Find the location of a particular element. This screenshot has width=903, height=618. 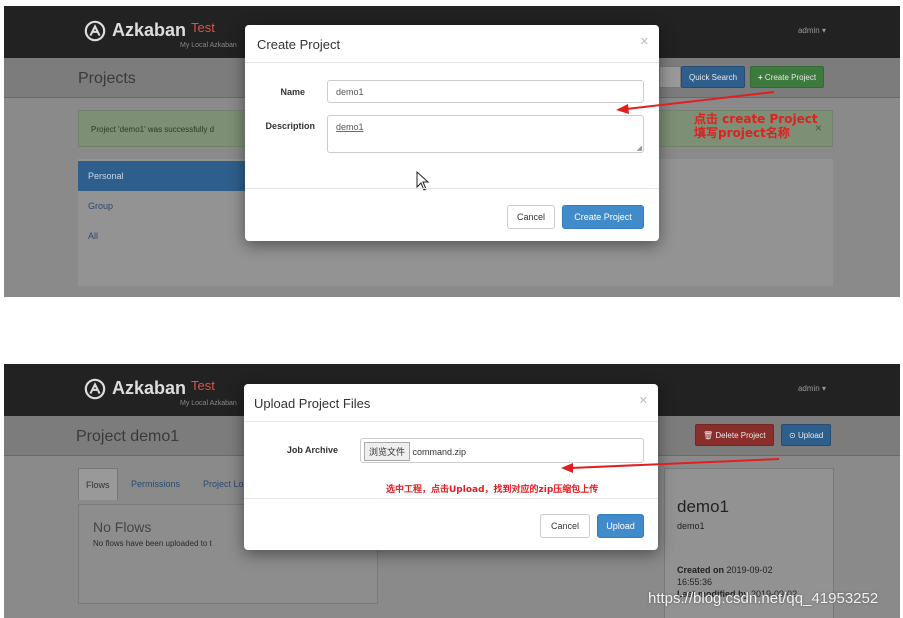

annotation-line-2: 填写project名称 is located at coordinates (742, 133).